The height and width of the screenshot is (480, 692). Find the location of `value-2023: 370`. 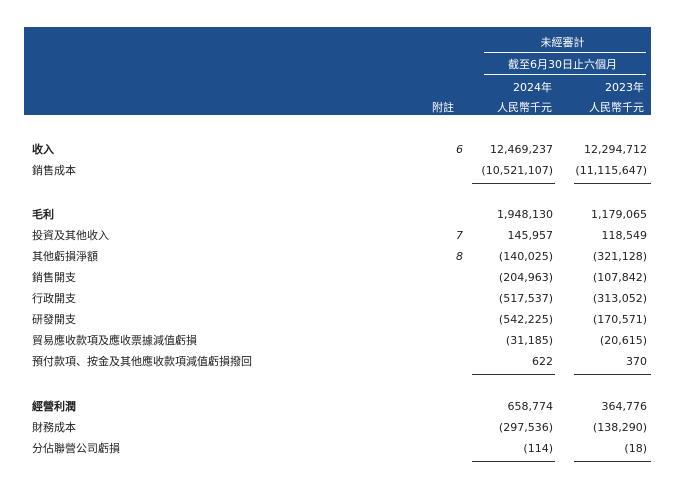

value-2023: 370 is located at coordinates (636, 361).